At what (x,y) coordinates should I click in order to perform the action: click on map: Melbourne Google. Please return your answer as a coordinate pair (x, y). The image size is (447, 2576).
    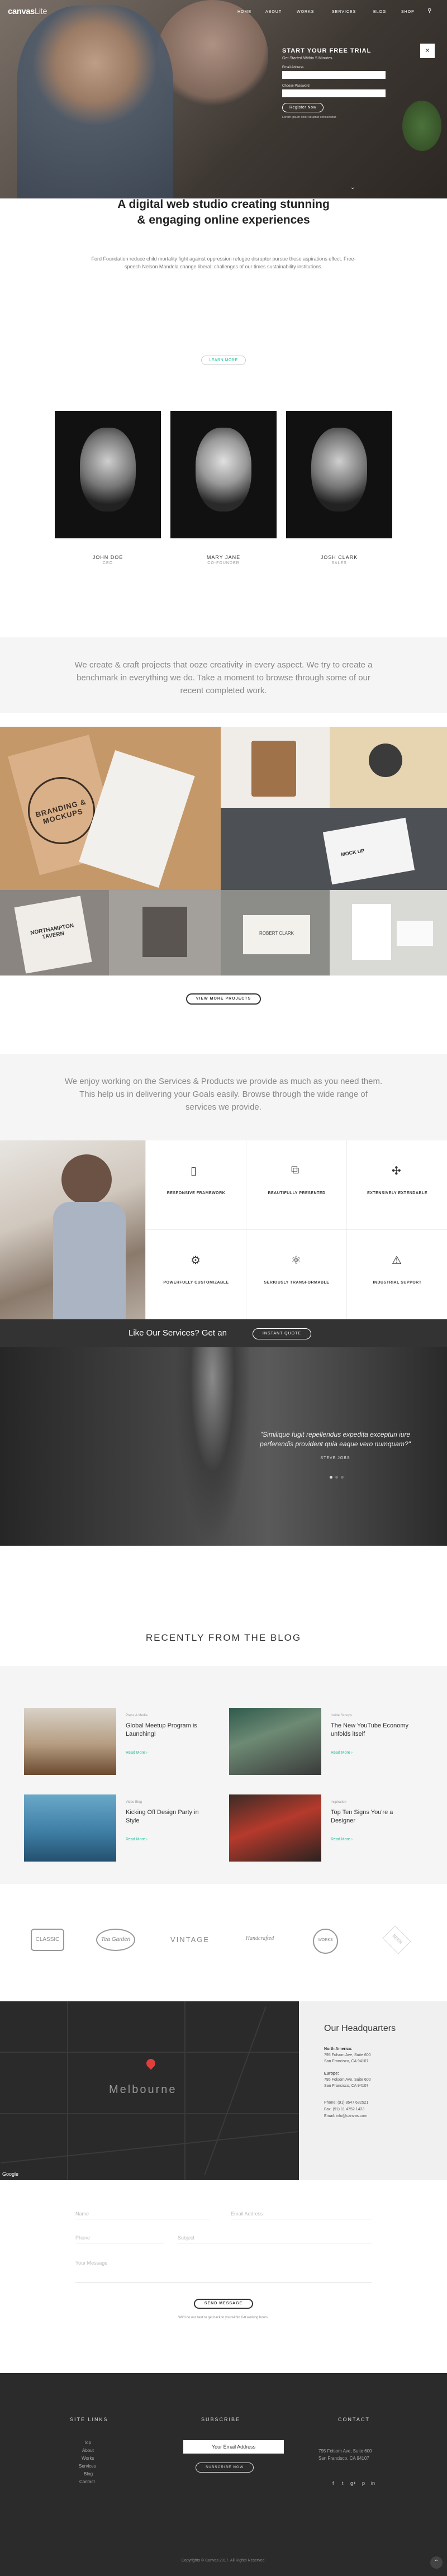
    Looking at the image, I should click on (149, 2090).